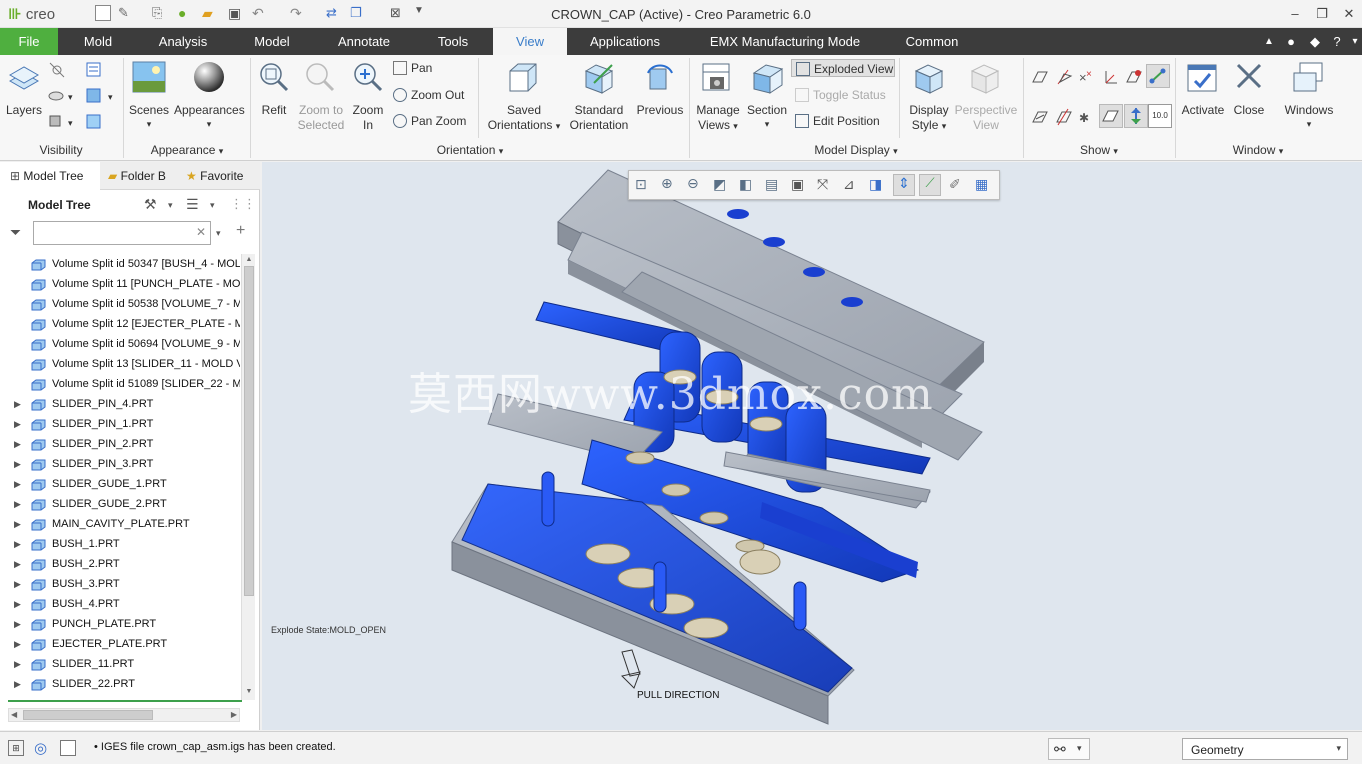 This screenshot has width=1362, height=764. What do you see at coordinates (771, 184) in the screenshot?
I see `saved-orientations-icon: ▤` at bounding box center [771, 184].